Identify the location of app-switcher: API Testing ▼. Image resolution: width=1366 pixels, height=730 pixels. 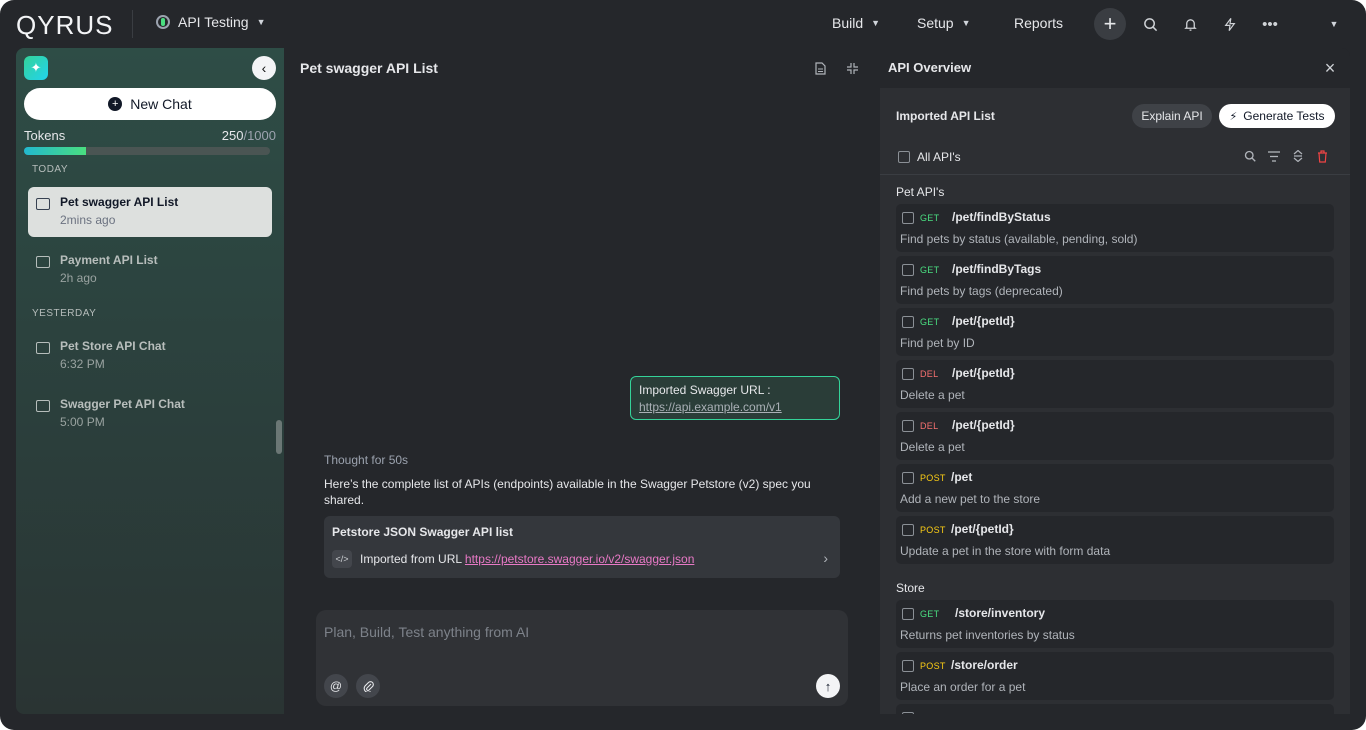
(210, 22).